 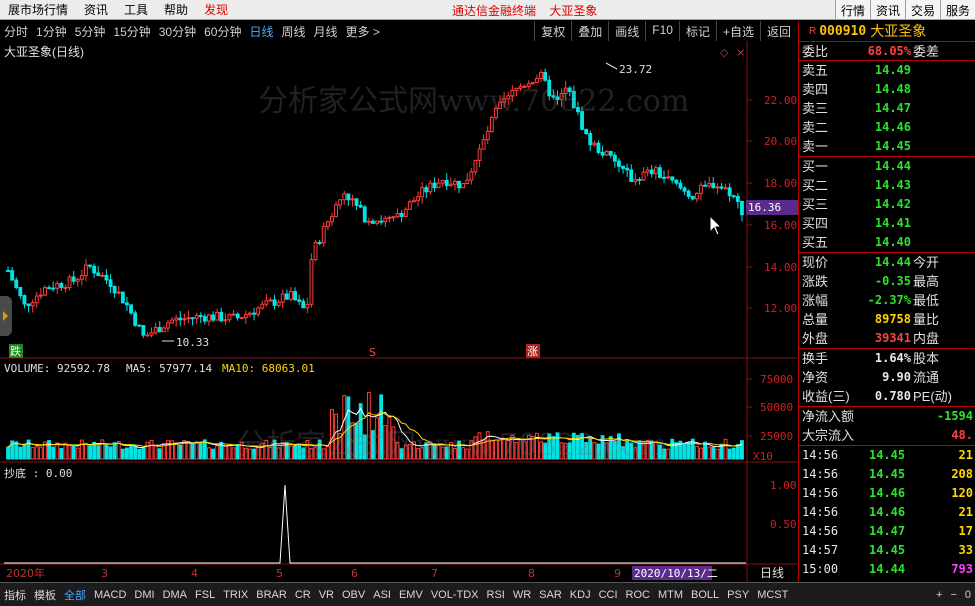 What do you see at coordinates (222, 31) in the screenshot?
I see `period-60min: 60分钟` at bounding box center [222, 31].